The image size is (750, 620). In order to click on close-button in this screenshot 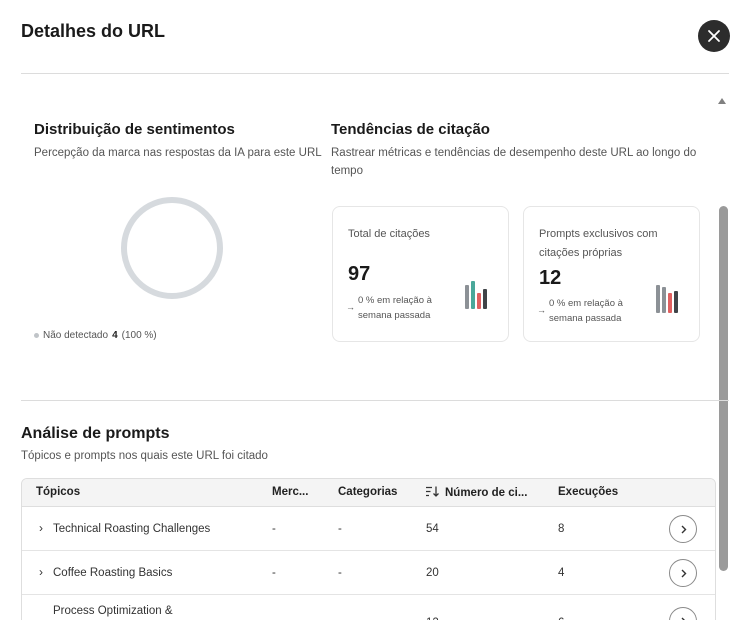, I will do `click(714, 36)`.